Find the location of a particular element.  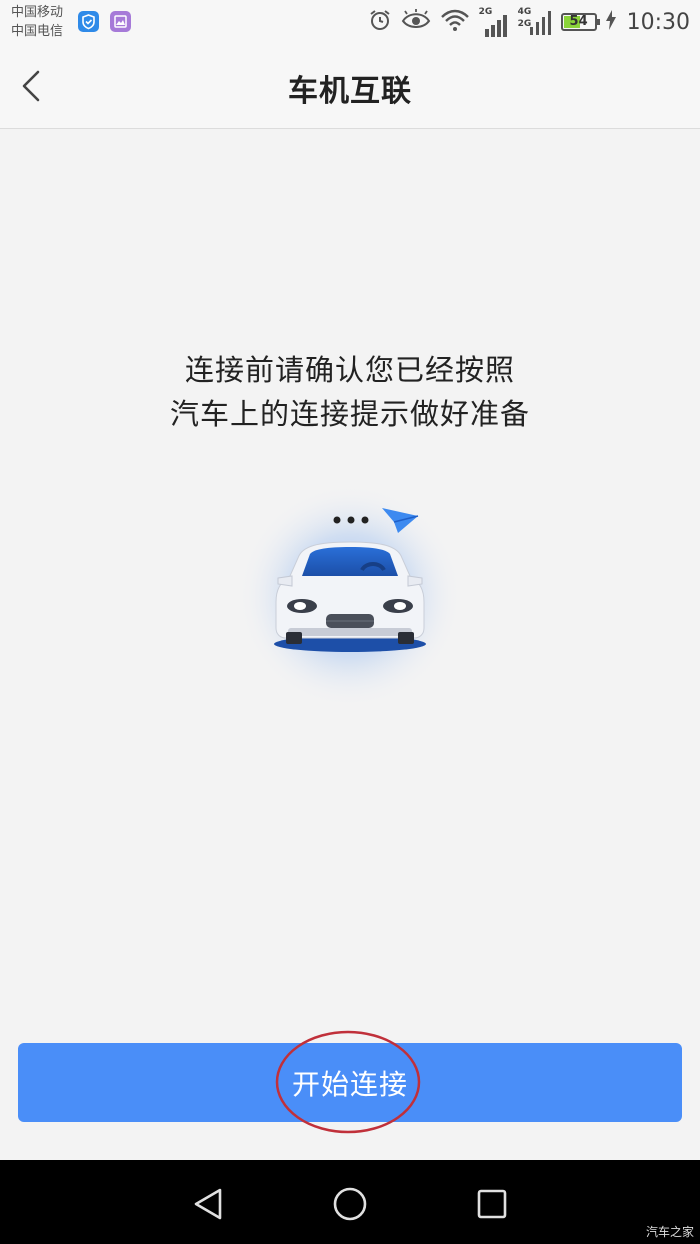

alarm-icon is located at coordinates (380, 22).